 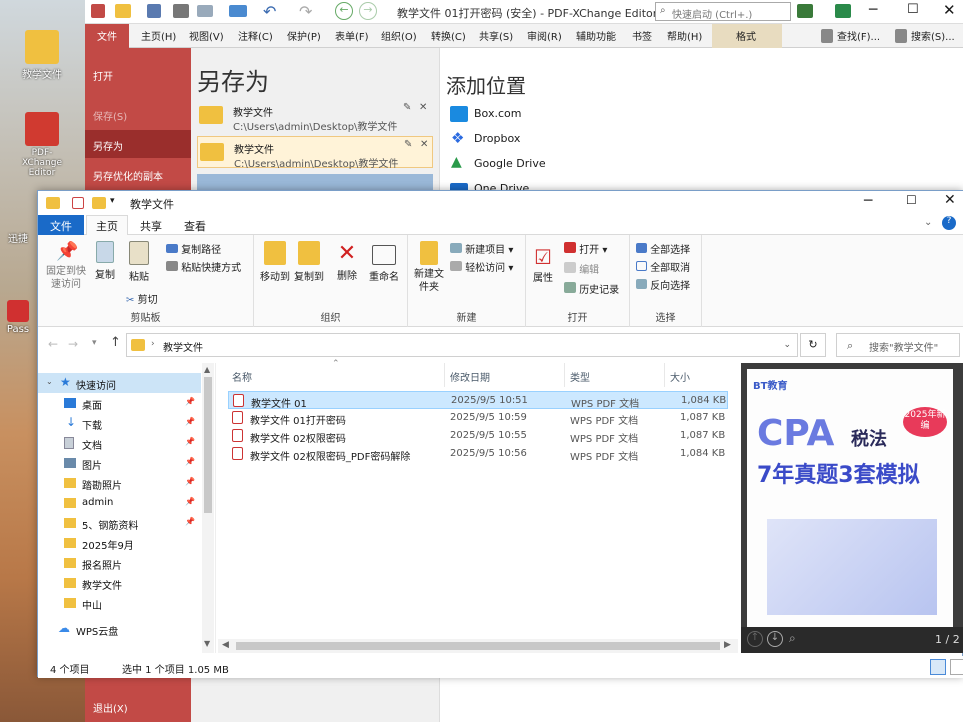 I want to click on large-icons-view-icon, so click(x=956, y=667).